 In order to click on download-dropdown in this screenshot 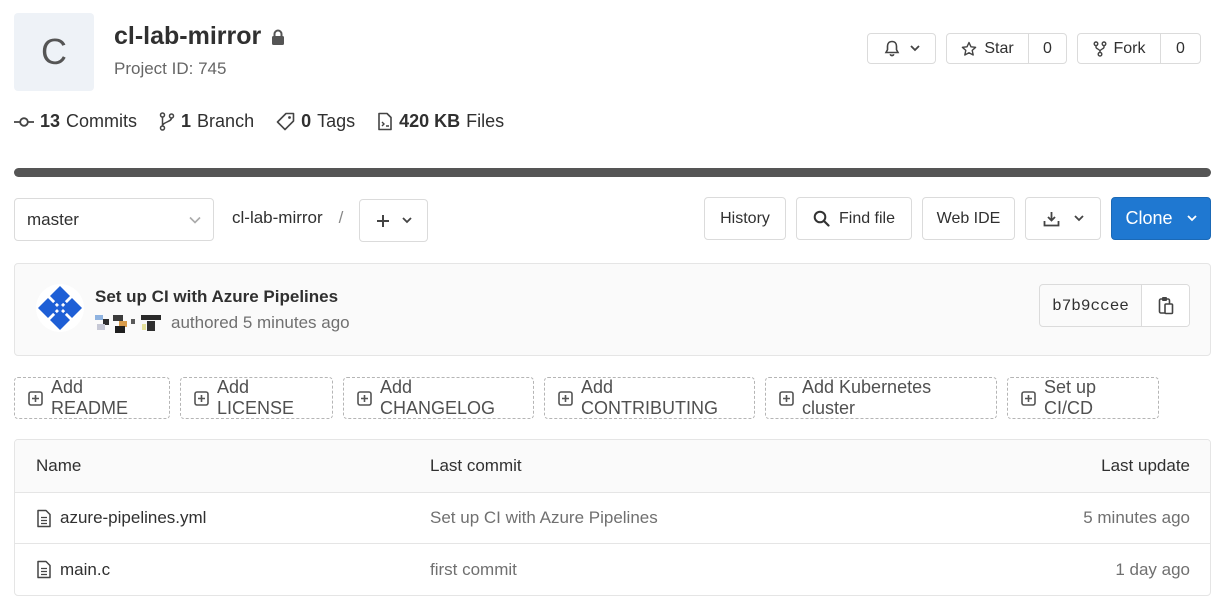, I will do `click(1063, 218)`.